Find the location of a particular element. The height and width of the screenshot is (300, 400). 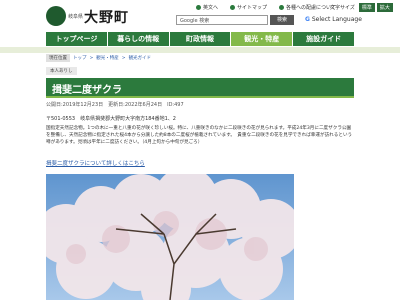

language-select: G Select Language is located at coordinates (333, 19).